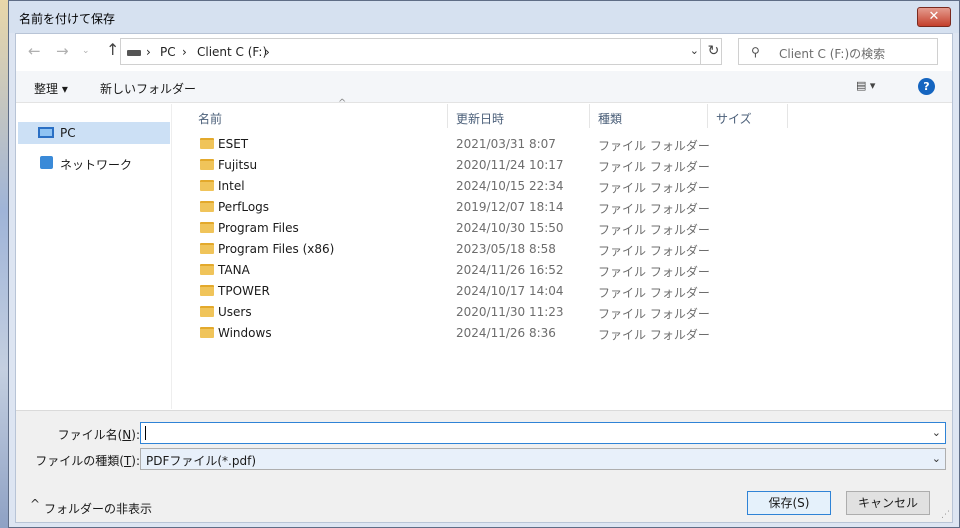  What do you see at coordinates (90, 435) in the screenshot?
I see `filename-label-text: ファイル名(` at bounding box center [90, 435].